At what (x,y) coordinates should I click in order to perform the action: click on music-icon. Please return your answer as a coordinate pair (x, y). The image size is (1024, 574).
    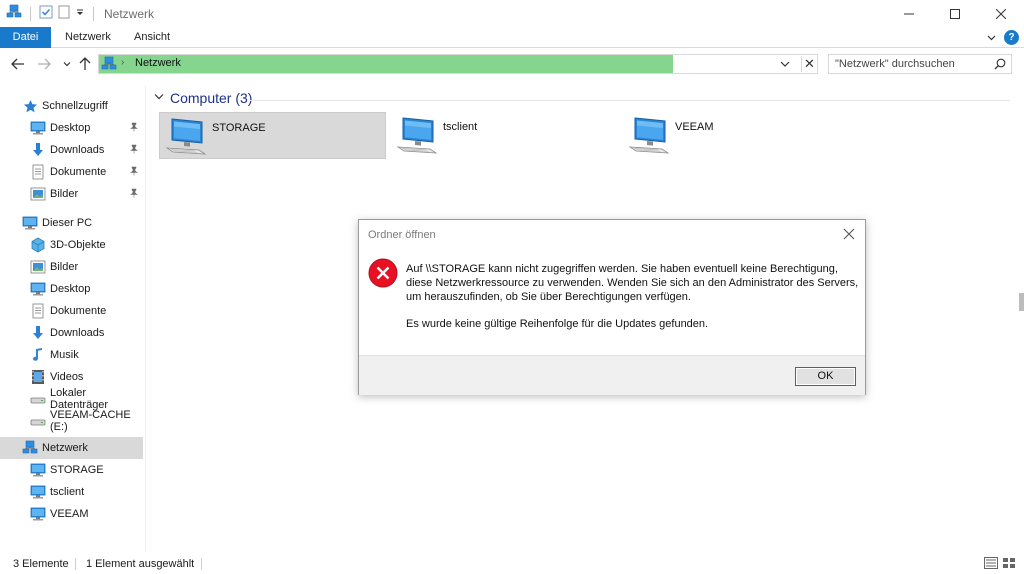
    Looking at the image, I should click on (38, 355).